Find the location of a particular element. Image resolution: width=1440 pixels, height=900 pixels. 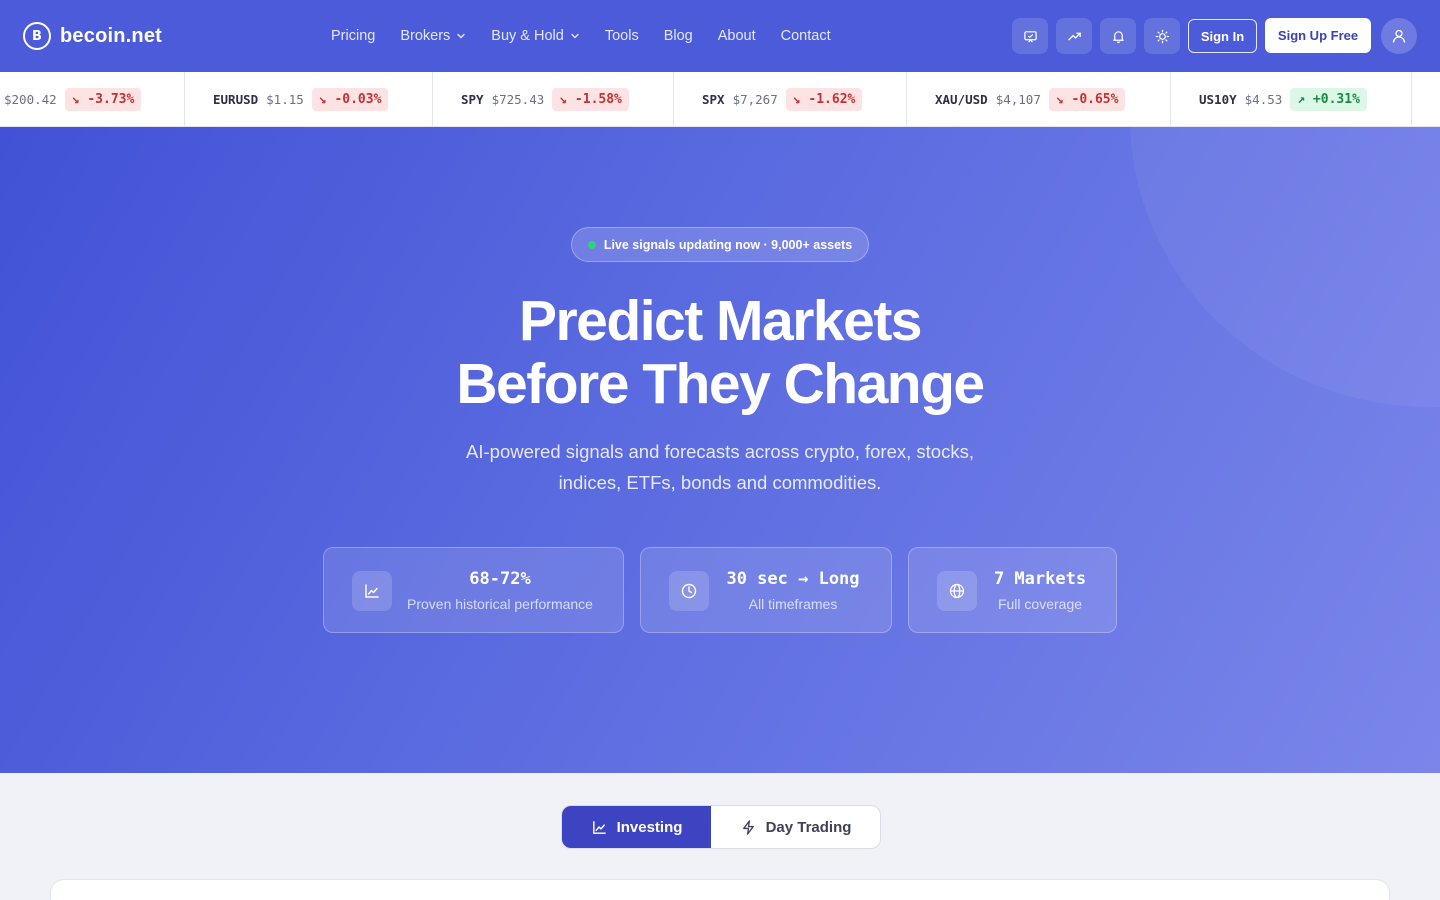

stat-label: All timeframes is located at coordinates (793, 604).